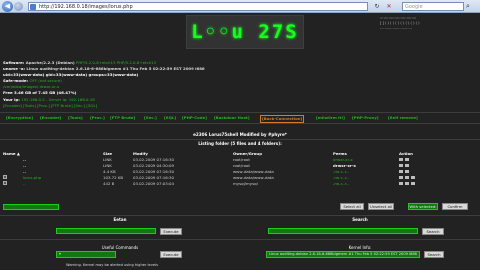 The image size is (480, 270). I want to click on exec-input, so click(106, 231).